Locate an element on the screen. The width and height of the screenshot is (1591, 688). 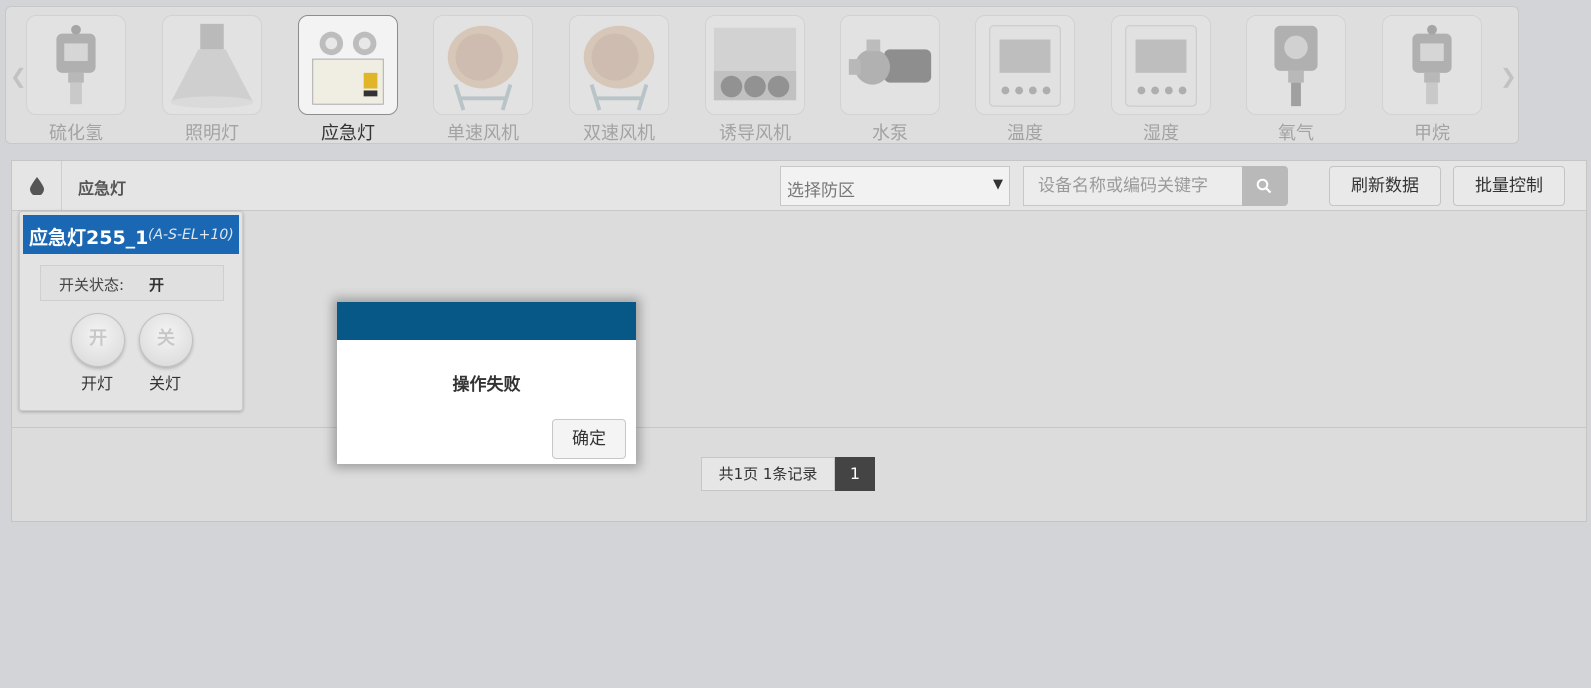
search-button is located at coordinates (1265, 186).